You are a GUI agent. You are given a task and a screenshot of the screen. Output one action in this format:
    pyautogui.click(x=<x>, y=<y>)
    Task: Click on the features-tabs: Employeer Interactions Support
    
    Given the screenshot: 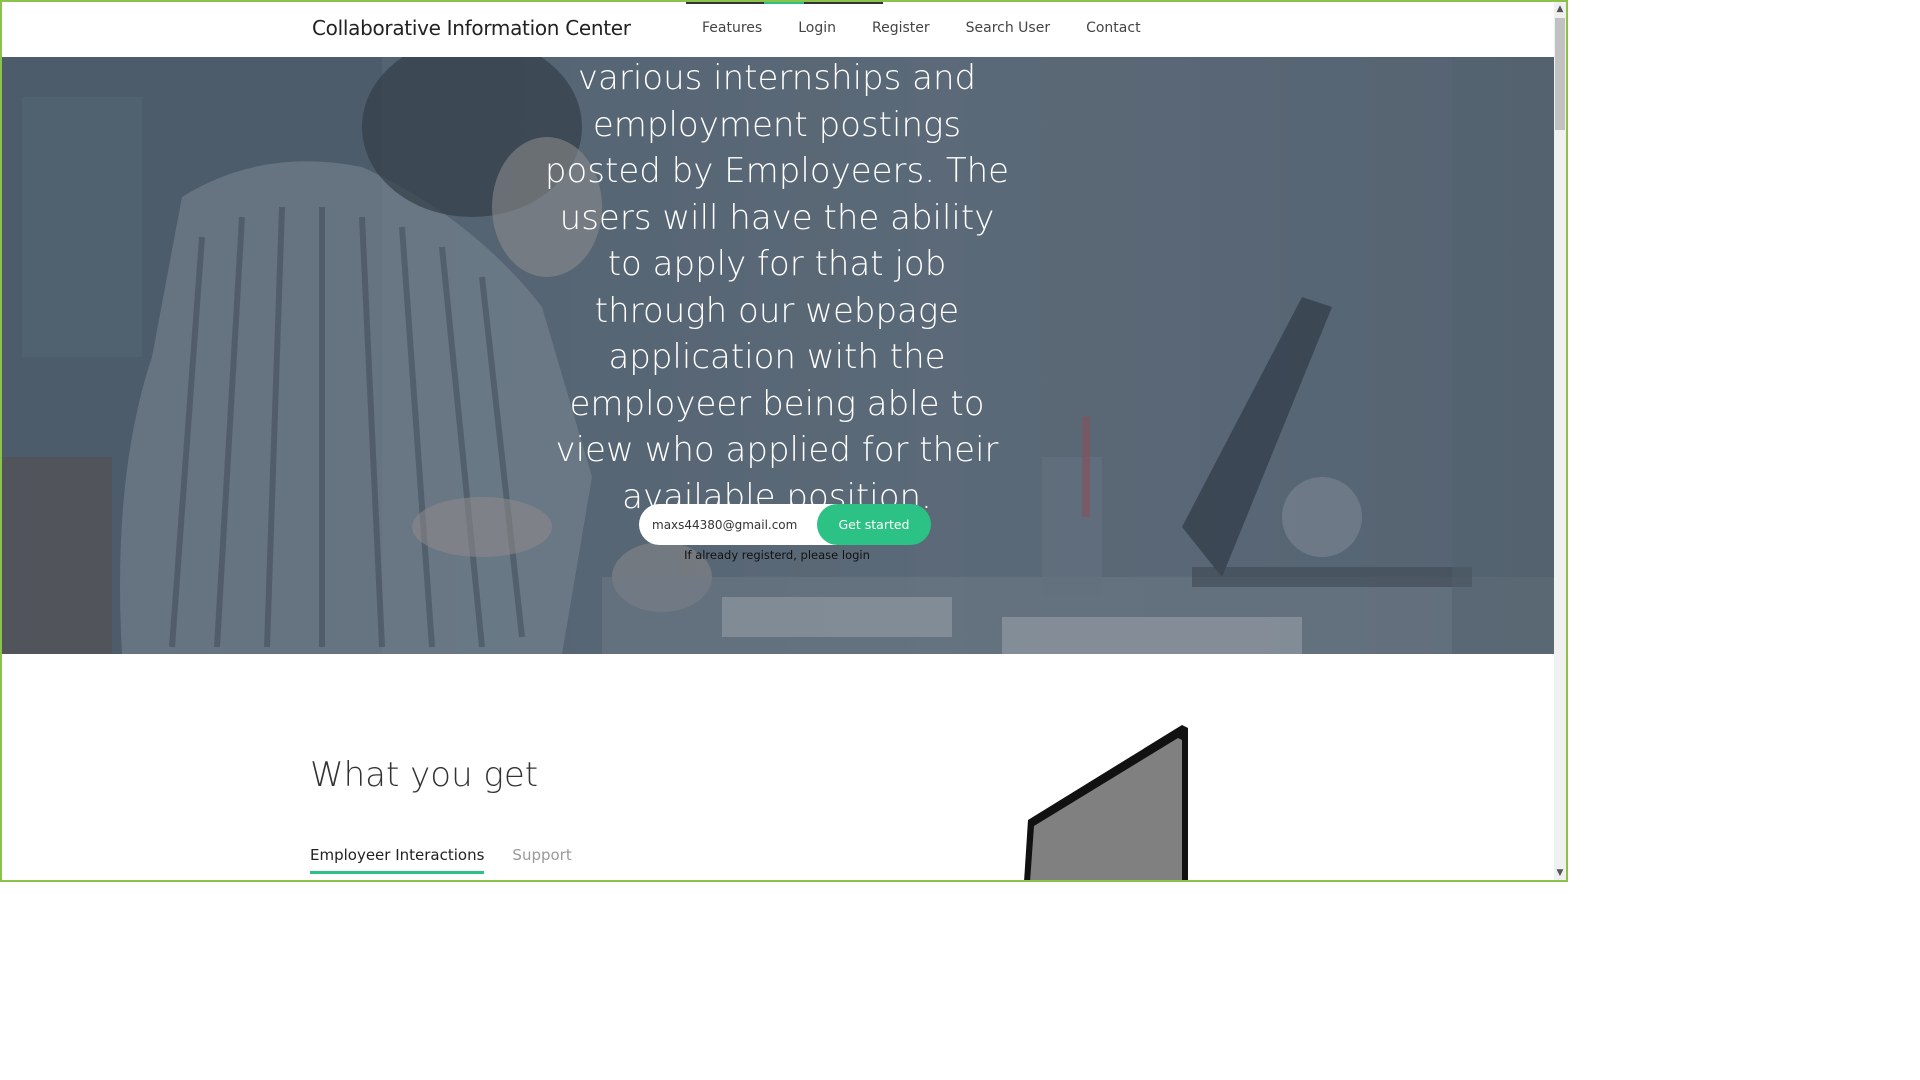 What is the action you would take?
    pyautogui.click(x=455, y=860)
    